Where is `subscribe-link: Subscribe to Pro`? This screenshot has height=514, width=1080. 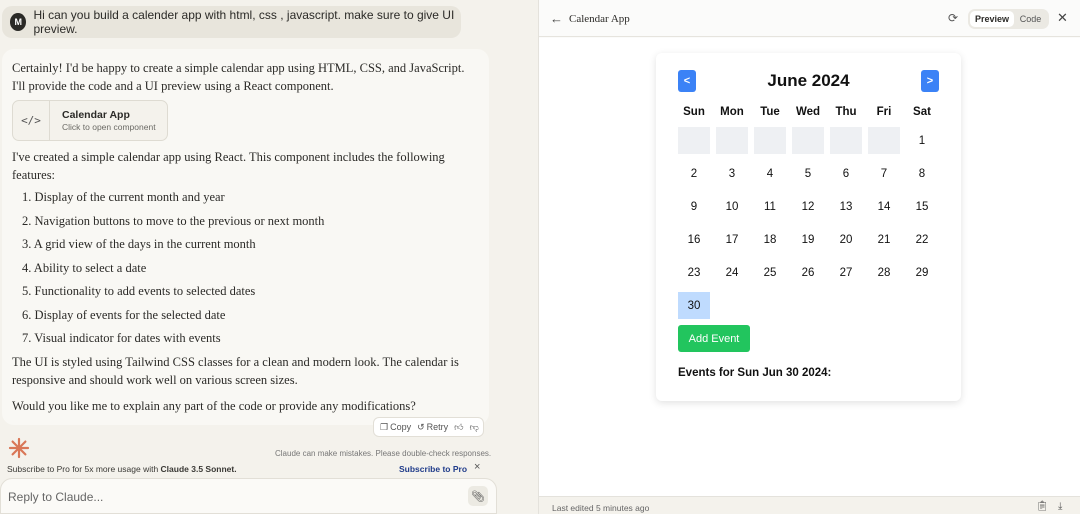 subscribe-link: Subscribe to Pro is located at coordinates (433, 469).